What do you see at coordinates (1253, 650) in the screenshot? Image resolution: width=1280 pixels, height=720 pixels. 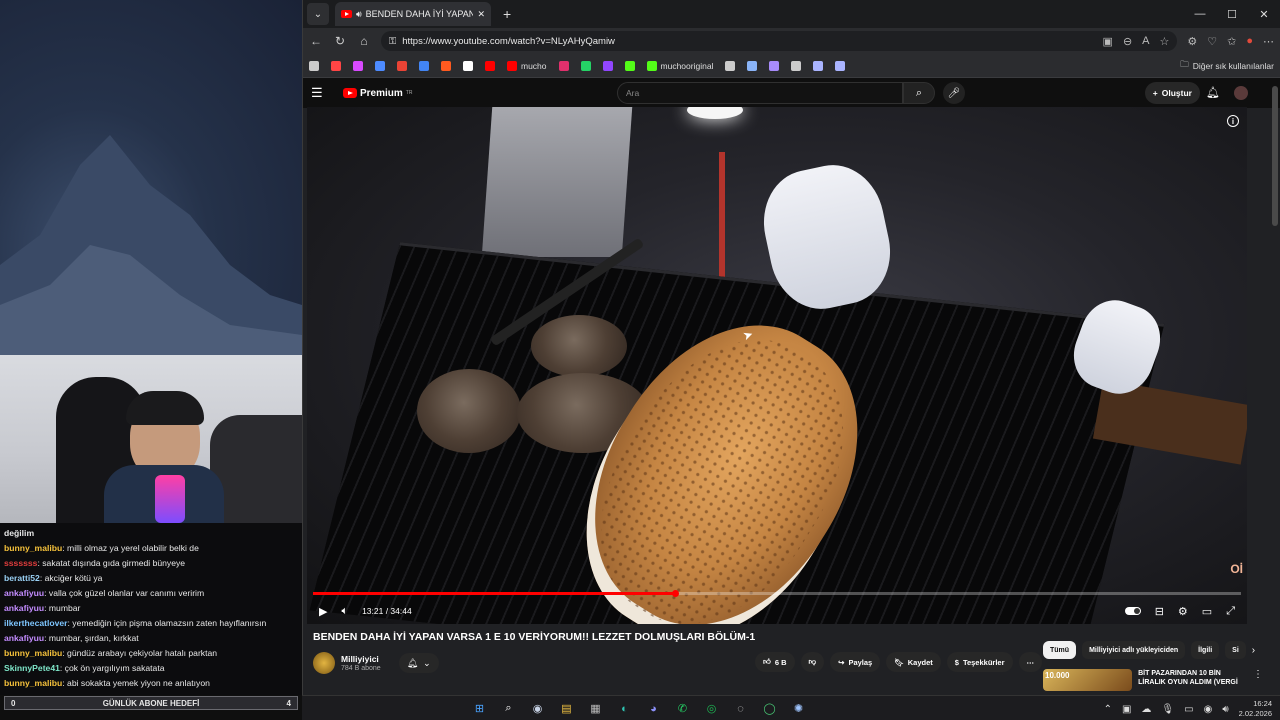 I see `chevron-right-icon: ›` at bounding box center [1253, 650].